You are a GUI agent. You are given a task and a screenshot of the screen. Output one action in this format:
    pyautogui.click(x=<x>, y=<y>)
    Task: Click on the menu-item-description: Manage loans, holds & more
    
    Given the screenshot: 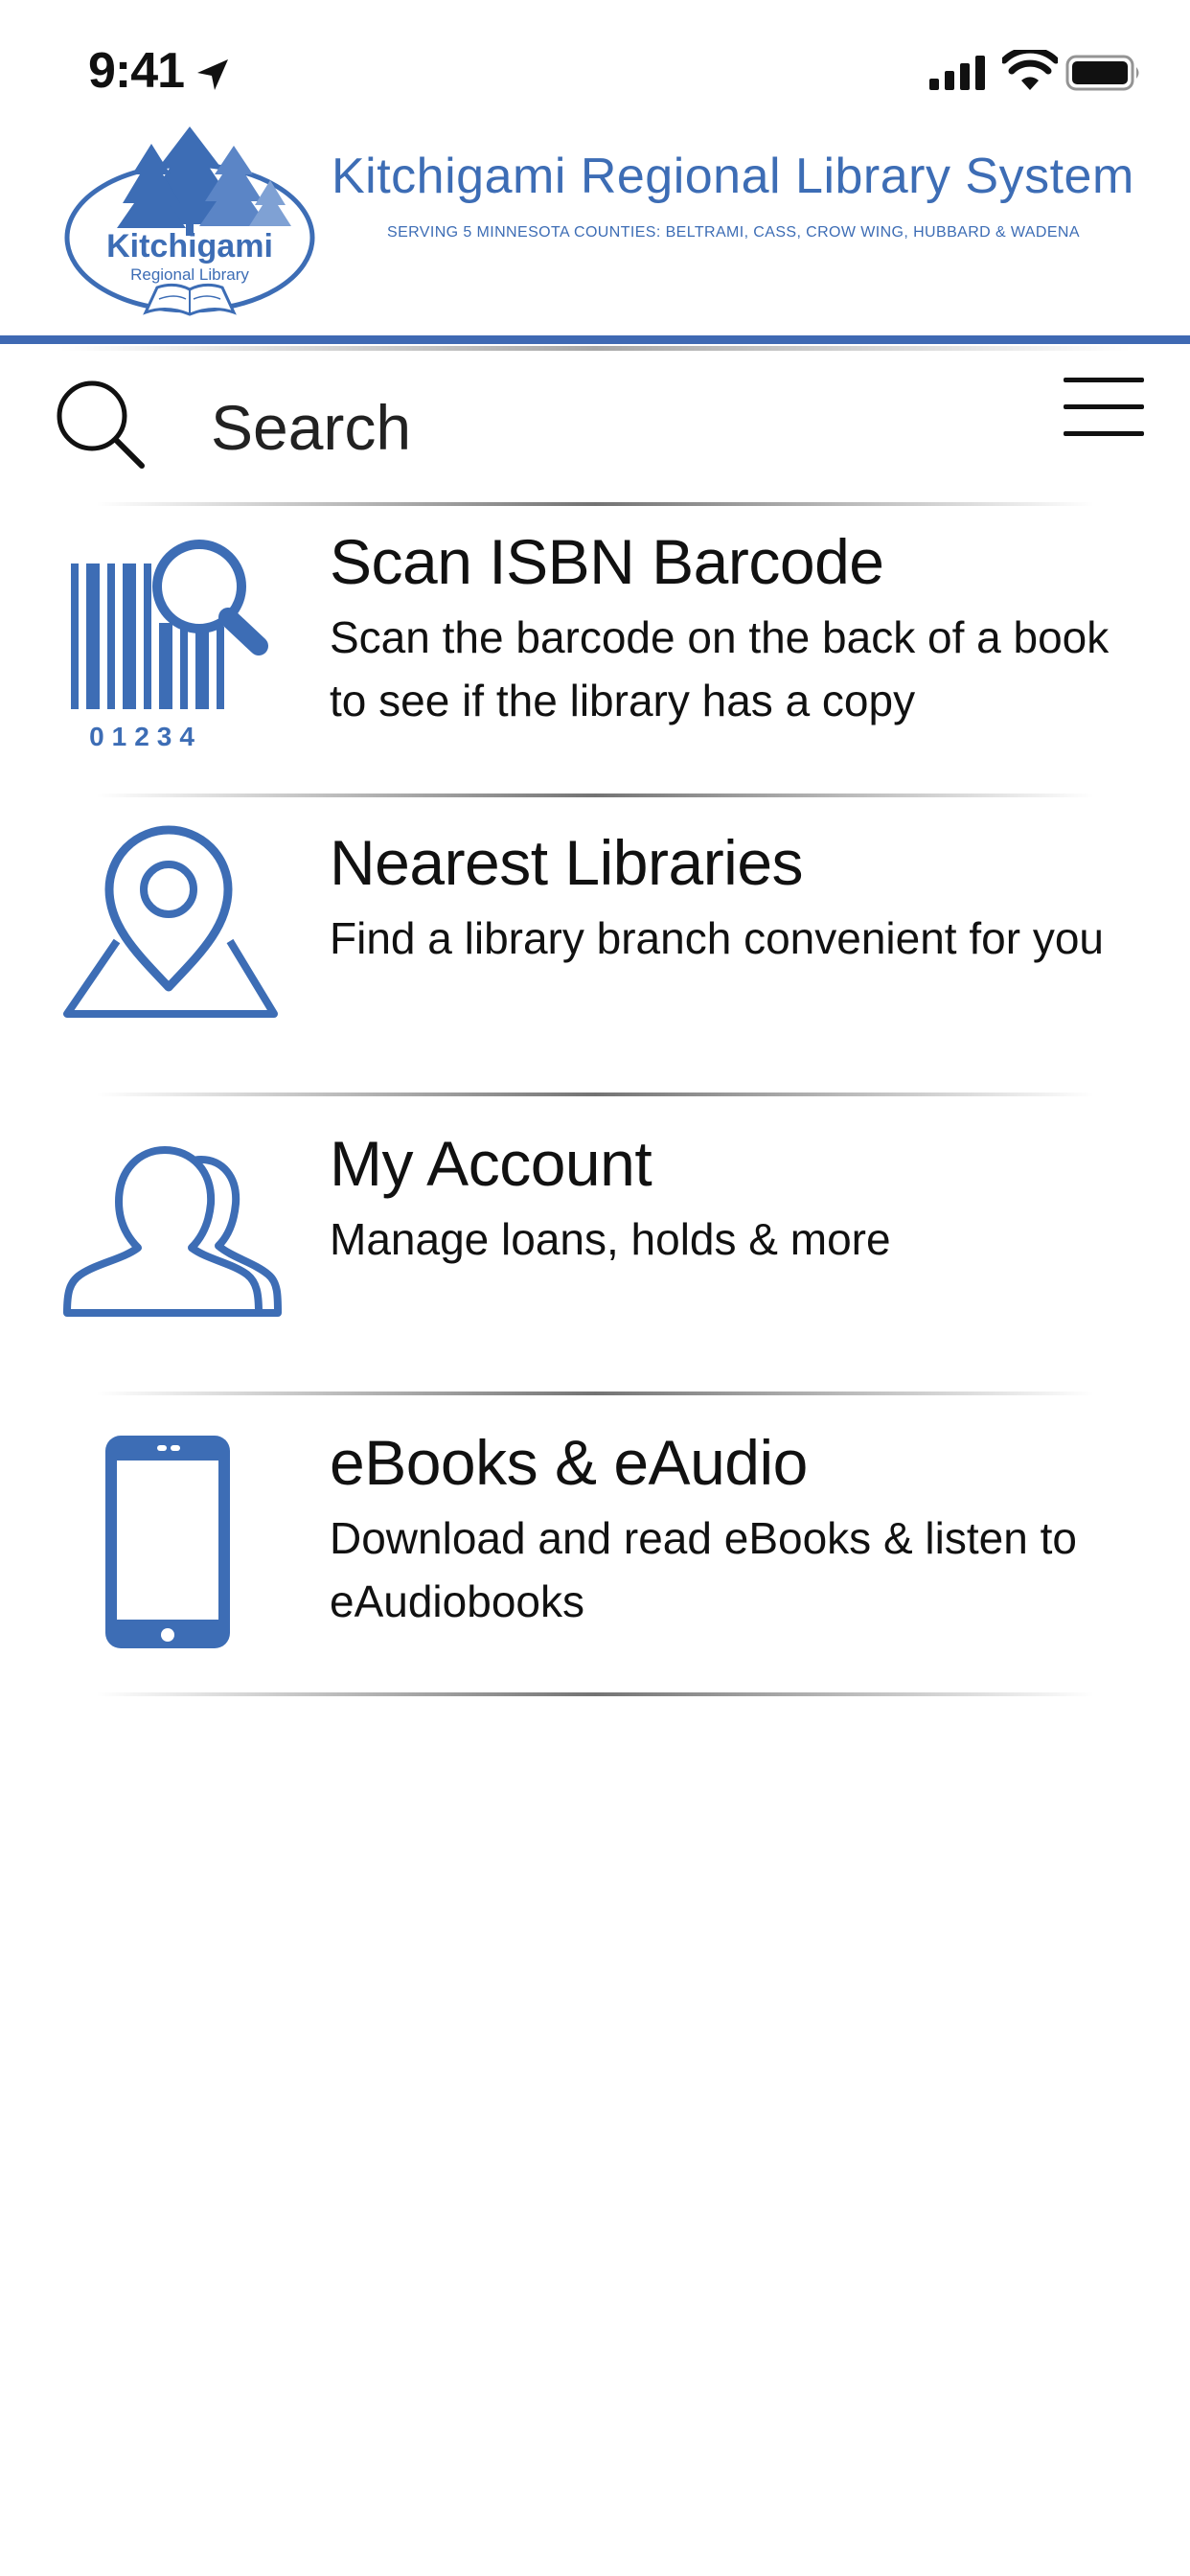 What is the action you would take?
    pyautogui.click(x=610, y=1239)
    